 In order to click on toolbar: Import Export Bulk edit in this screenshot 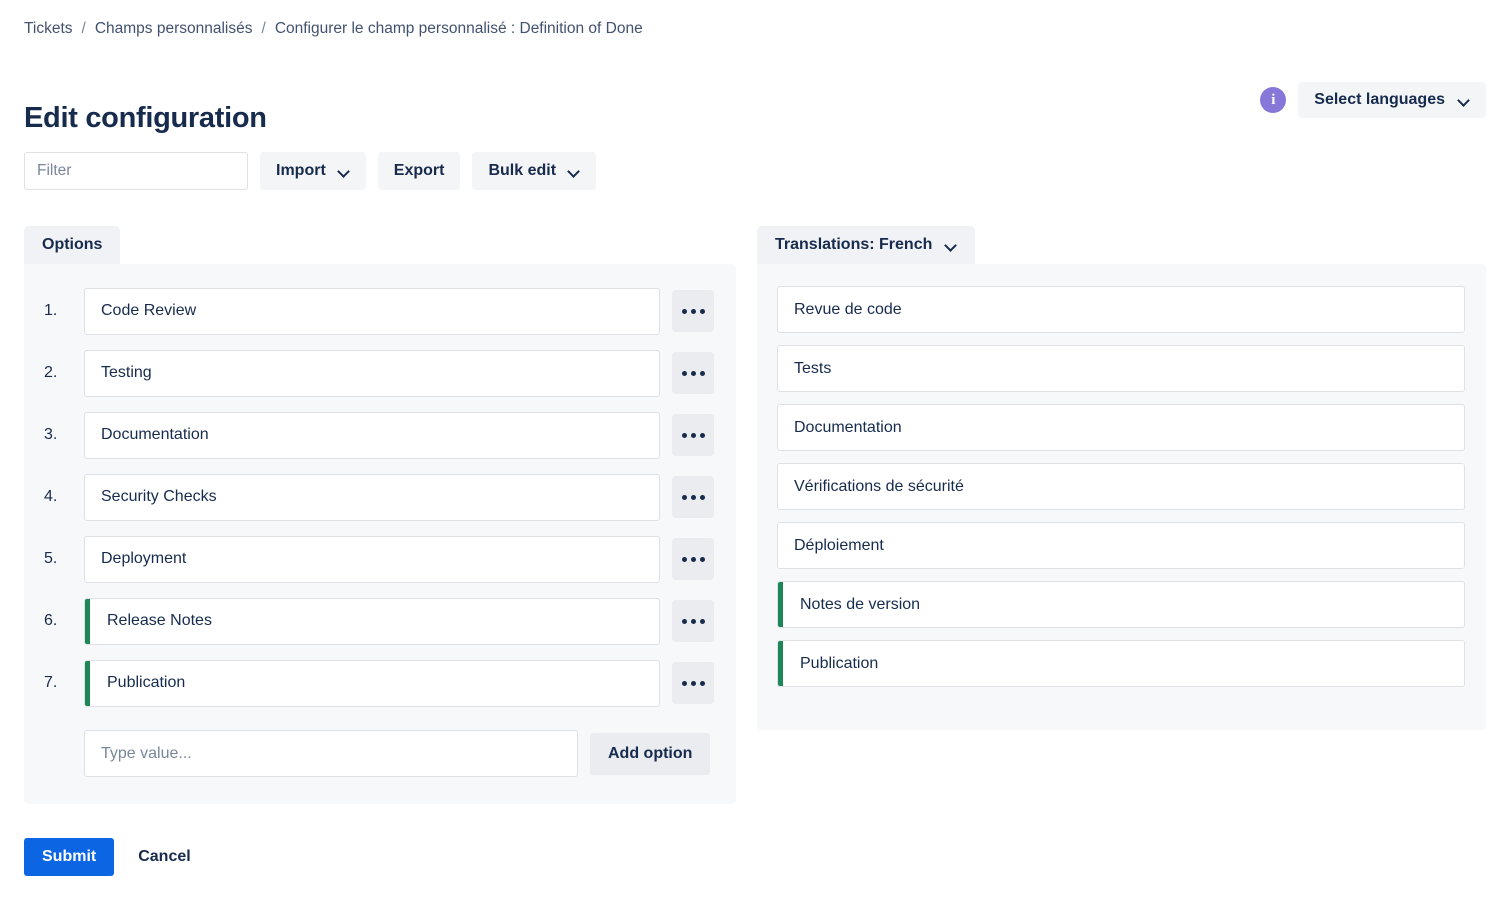, I will do `click(310, 171)`.